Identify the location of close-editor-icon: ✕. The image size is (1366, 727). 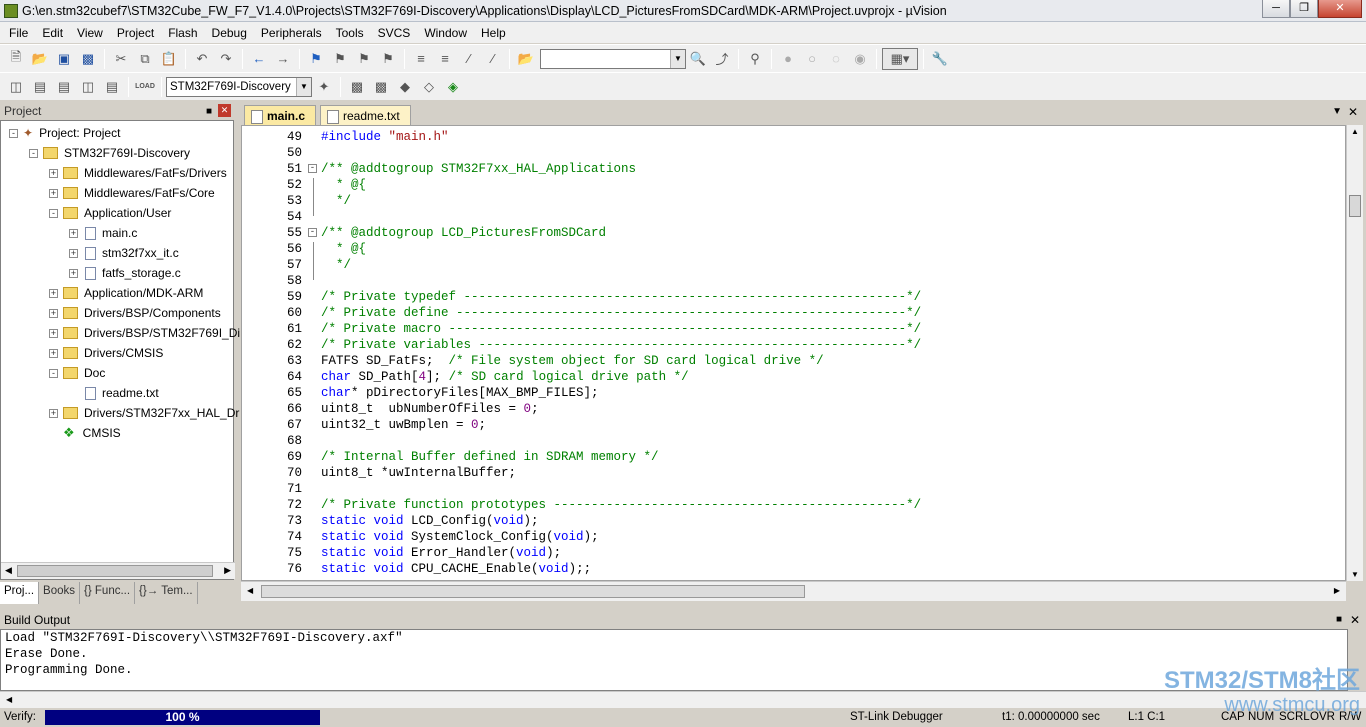
(1353, 112).